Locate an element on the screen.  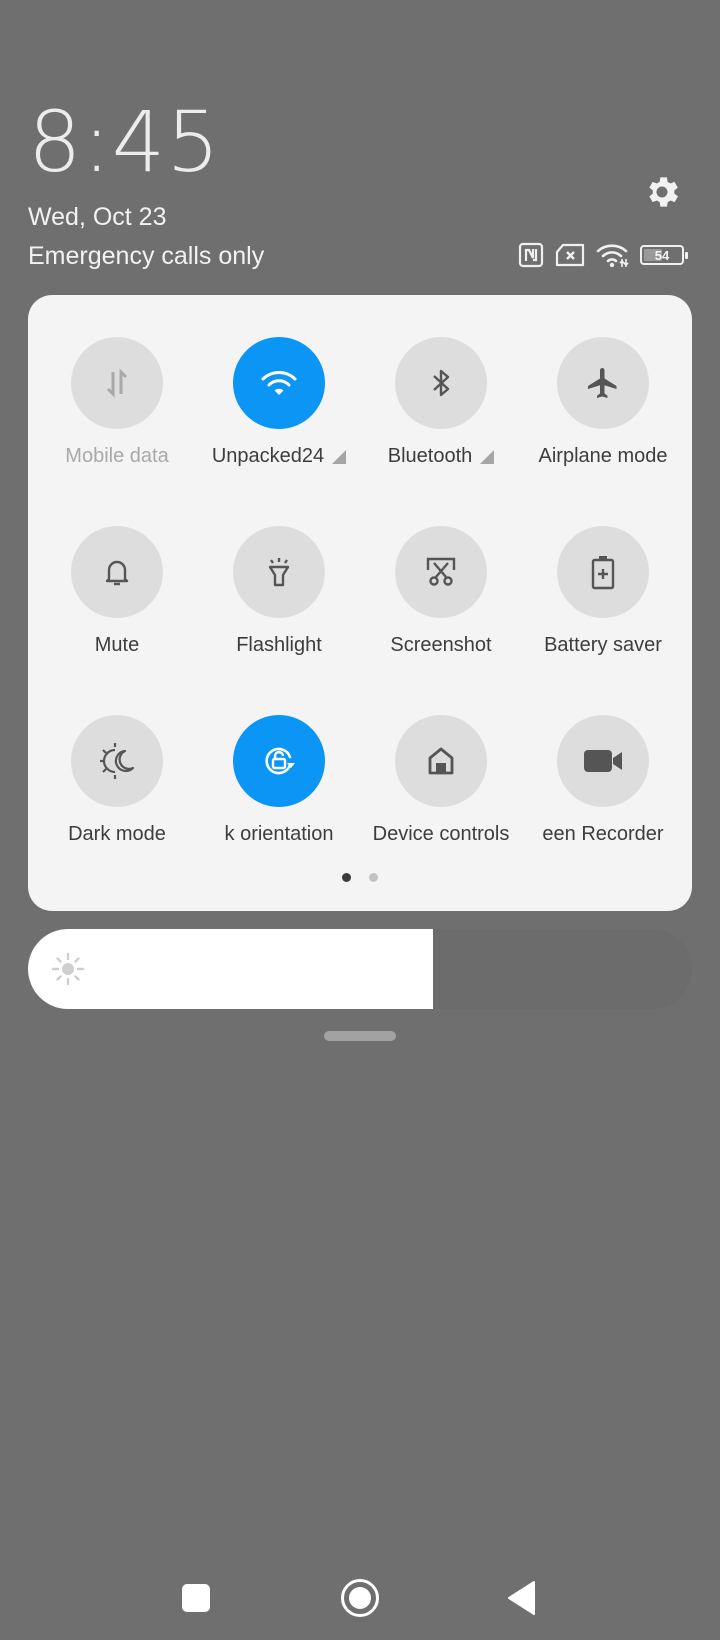
tile-wifi: Unpacked24 is located at coordinates (279, 402).